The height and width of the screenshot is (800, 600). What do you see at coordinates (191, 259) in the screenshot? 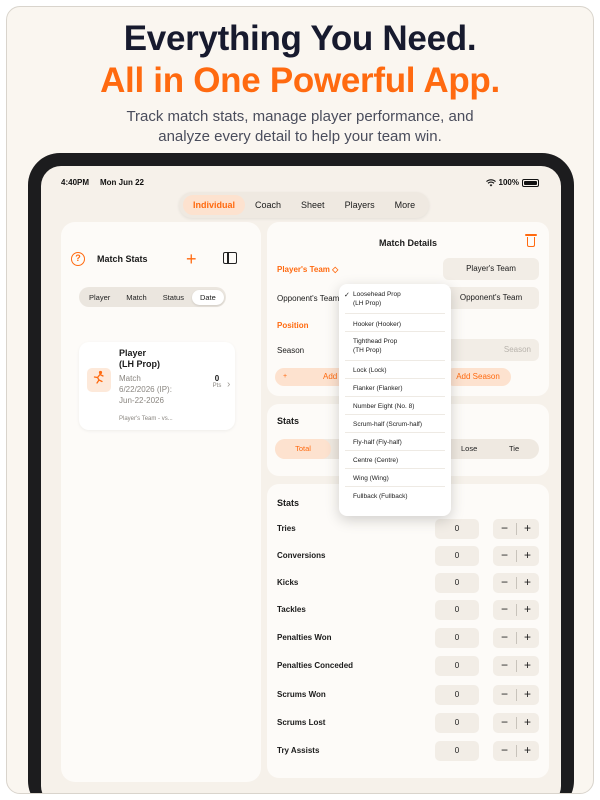
I see `add-match-icon: +` at bounding box center [191, 259].